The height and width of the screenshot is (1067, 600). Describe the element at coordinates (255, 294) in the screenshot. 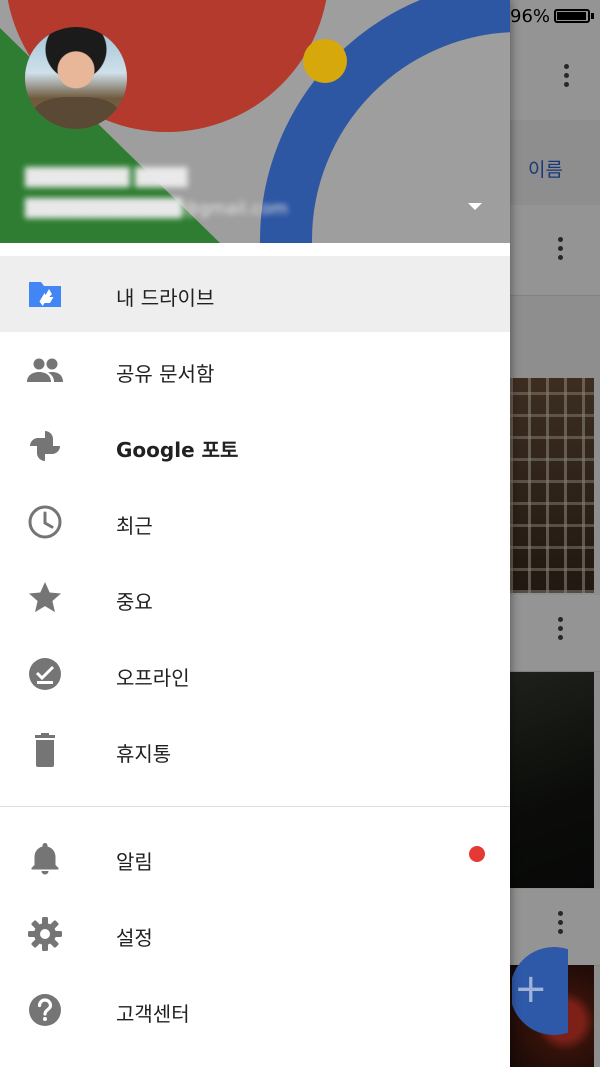

I see `drawer-item-my-drive: 내 드라이브` at that location.